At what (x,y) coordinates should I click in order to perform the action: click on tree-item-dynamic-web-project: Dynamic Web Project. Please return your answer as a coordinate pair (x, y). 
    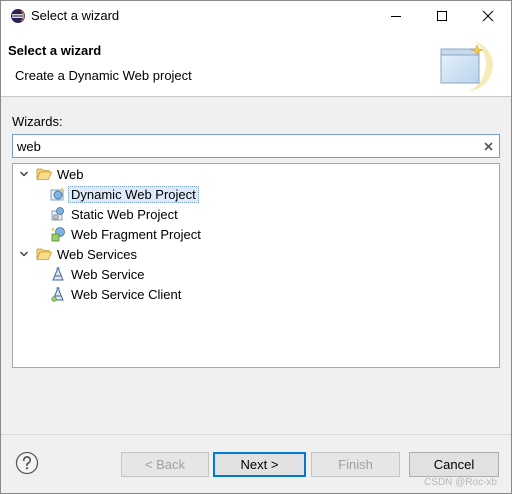
    Looking at the image, I should click on (124, 194).